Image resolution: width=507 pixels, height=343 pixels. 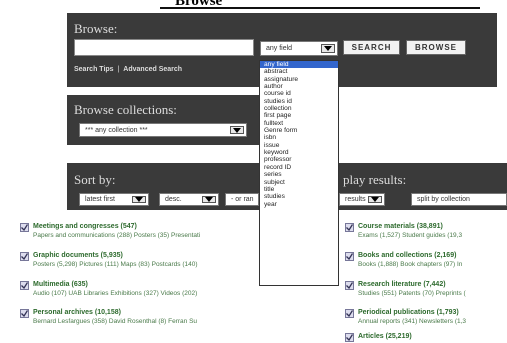 What do you see at coordinates (299, 130) in the screenshot?
I see `dropdown-option: Genre form` at bounding box center [299, 130].